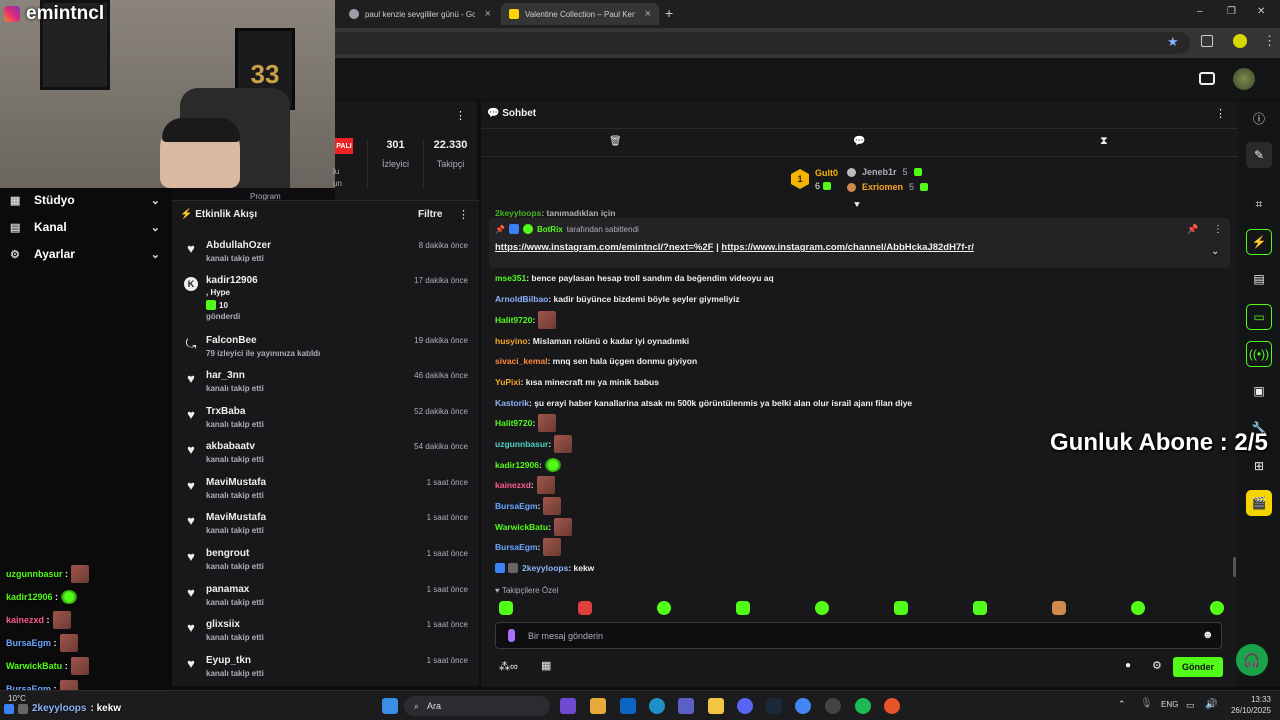  I want to click on mic-icon: 🎙, so click(1146, 703).